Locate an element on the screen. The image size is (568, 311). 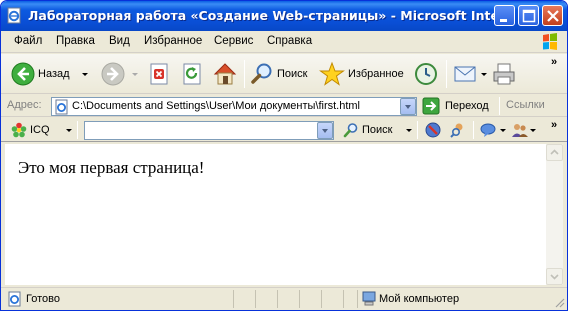
menu-bar: Файл Правка Вид Избранное Сервис Справка is located at coordinates (284, 42).